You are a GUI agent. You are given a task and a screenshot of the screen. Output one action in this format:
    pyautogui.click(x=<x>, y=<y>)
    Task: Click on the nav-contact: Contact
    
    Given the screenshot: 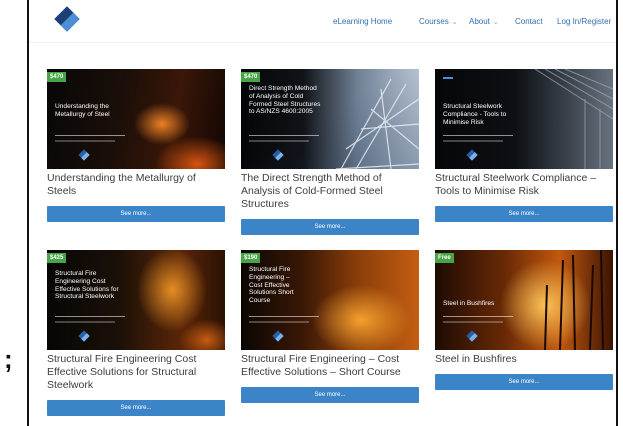 What is the action you would take?
    pyautogui.click(x=529, y=21)
    